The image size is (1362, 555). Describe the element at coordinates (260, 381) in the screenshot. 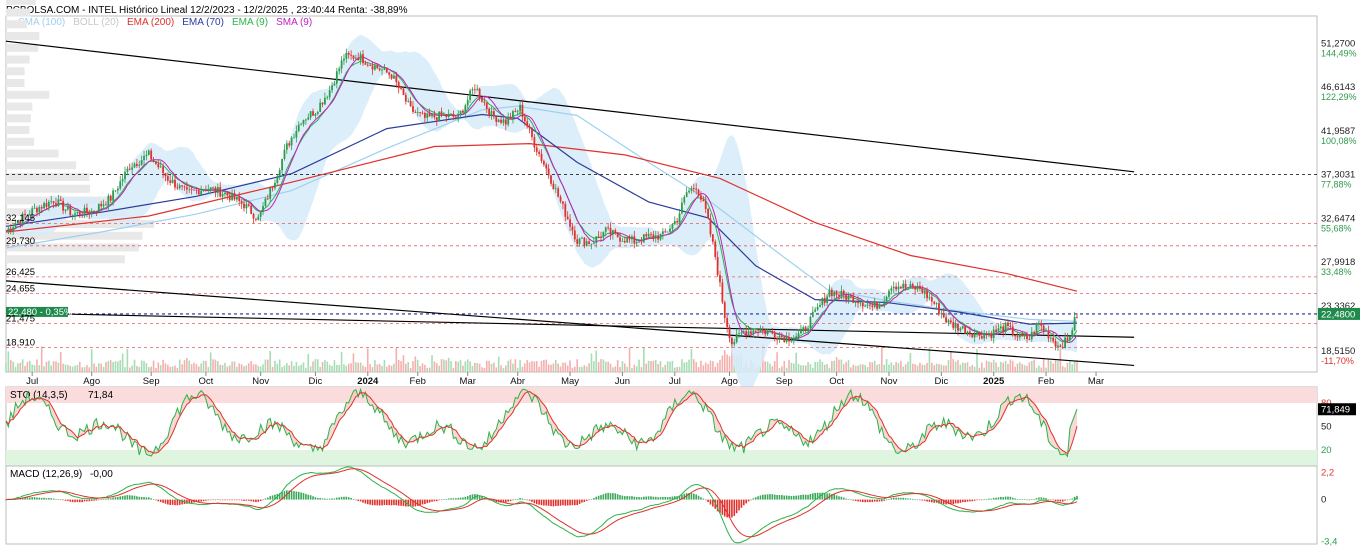

I see `time-tick-4: Nov` at that location.